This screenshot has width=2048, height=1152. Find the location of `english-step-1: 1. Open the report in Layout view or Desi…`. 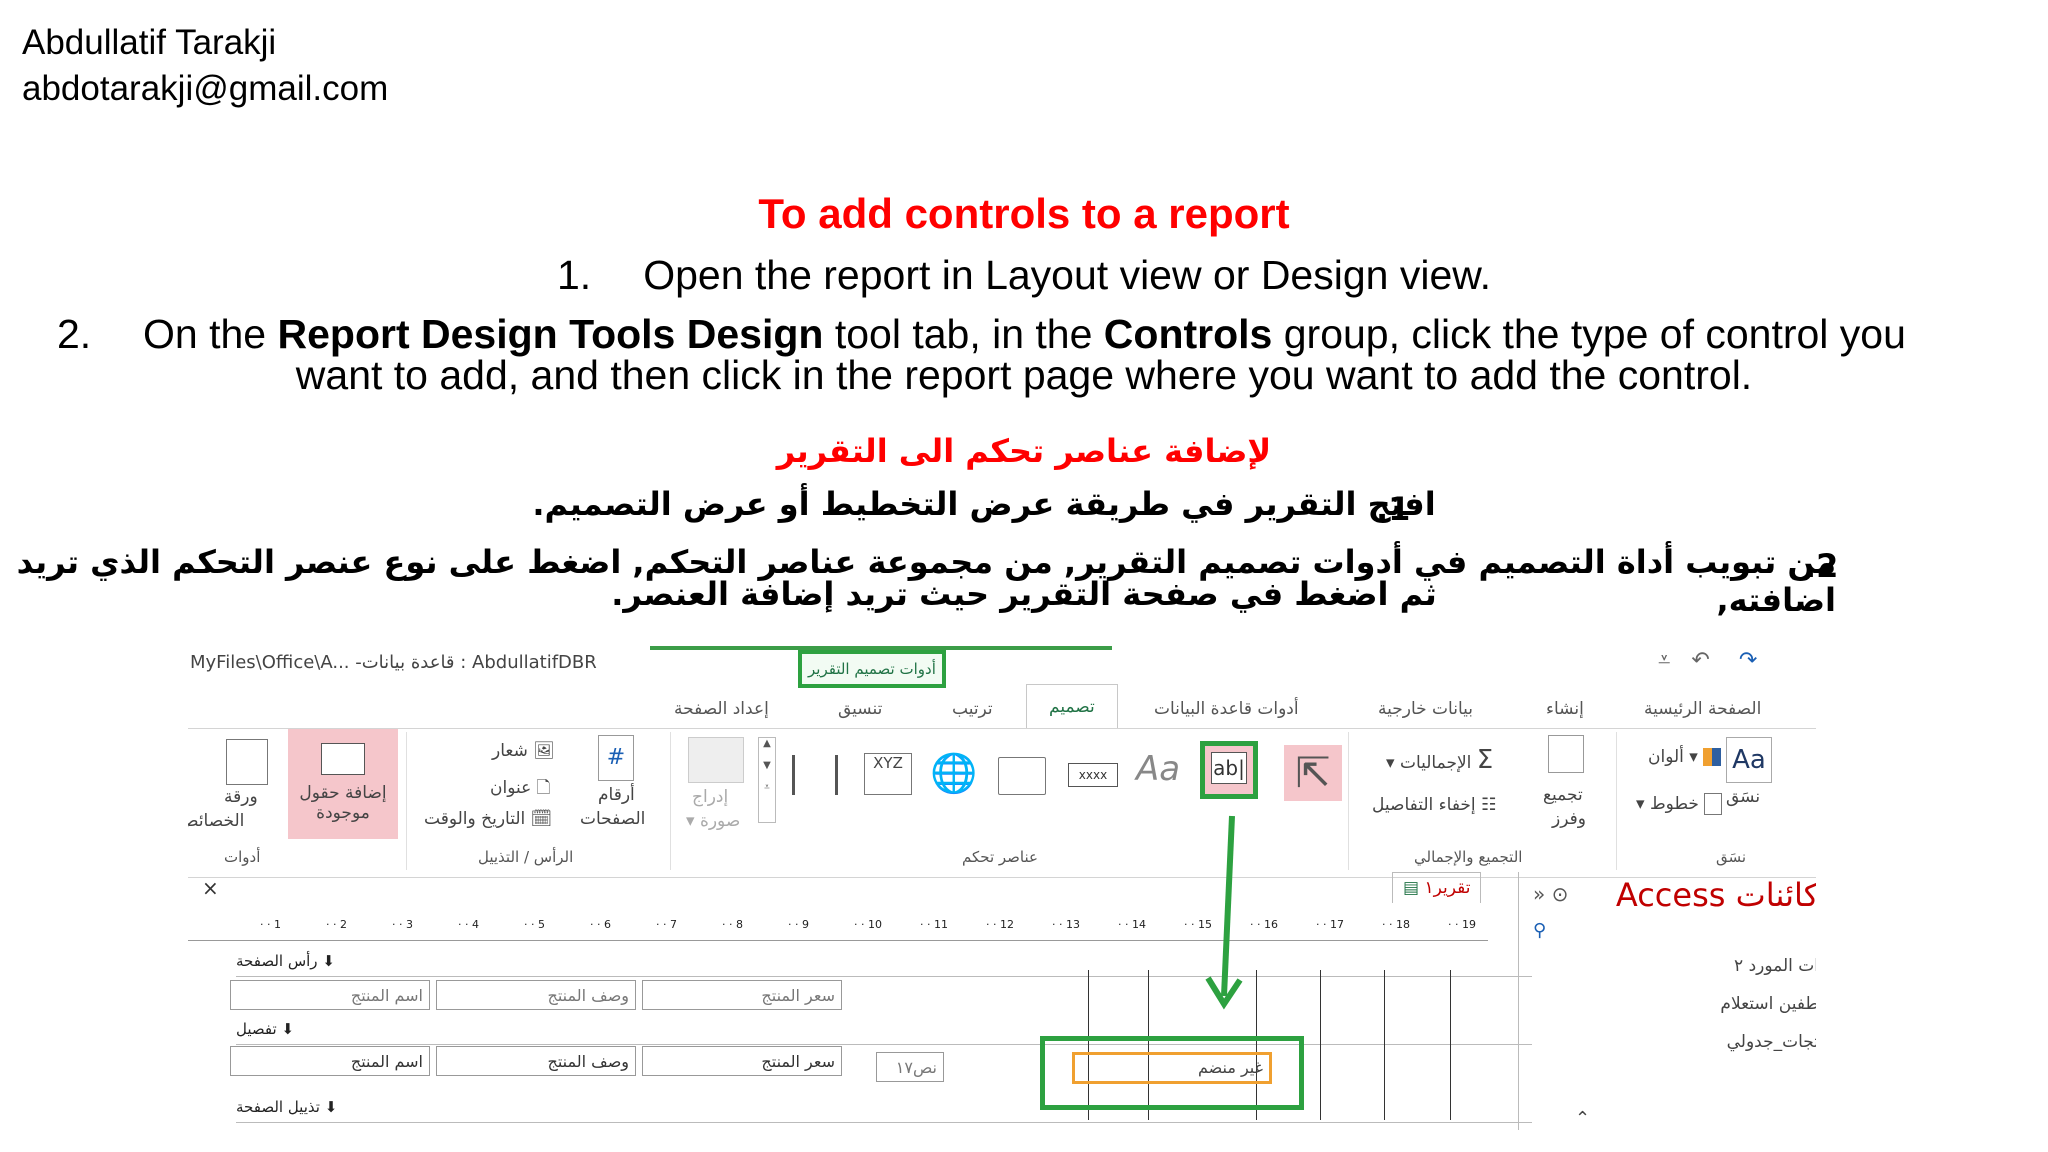

english-step-1: 1. Open the report in Layout view or Desi… is located at coordinates (1024, 275).